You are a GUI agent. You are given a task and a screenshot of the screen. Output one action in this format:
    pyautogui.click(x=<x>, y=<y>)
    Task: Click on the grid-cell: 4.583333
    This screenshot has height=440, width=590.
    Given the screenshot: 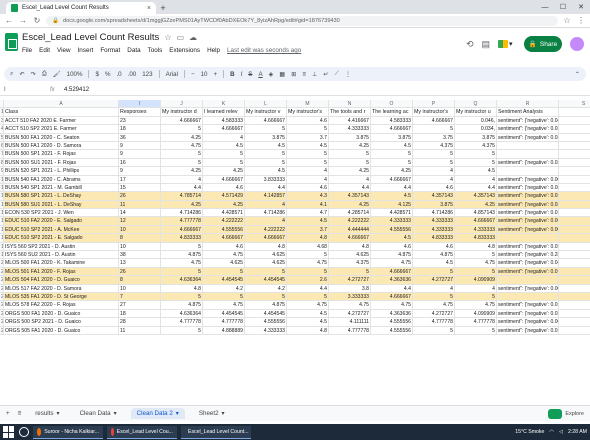 What is the action you would take?
    pyautogui.click(x=392, y=121)
    